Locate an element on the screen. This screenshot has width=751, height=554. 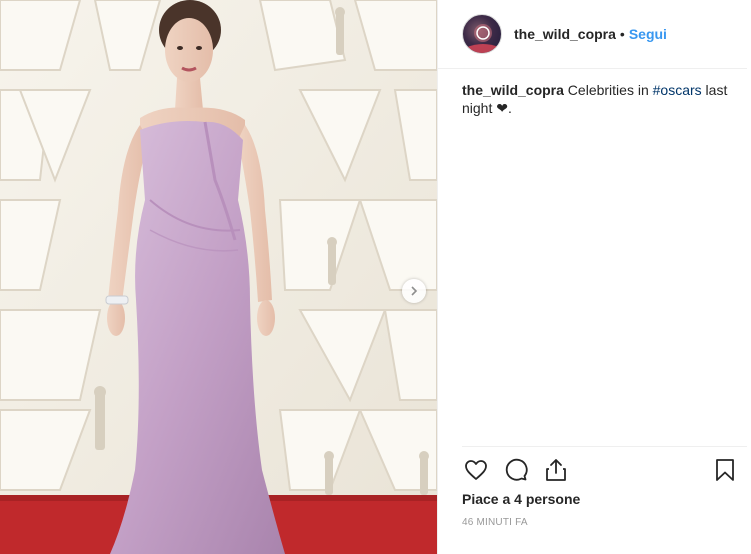
chevron-right-icon is located at coordinates (414, 291).